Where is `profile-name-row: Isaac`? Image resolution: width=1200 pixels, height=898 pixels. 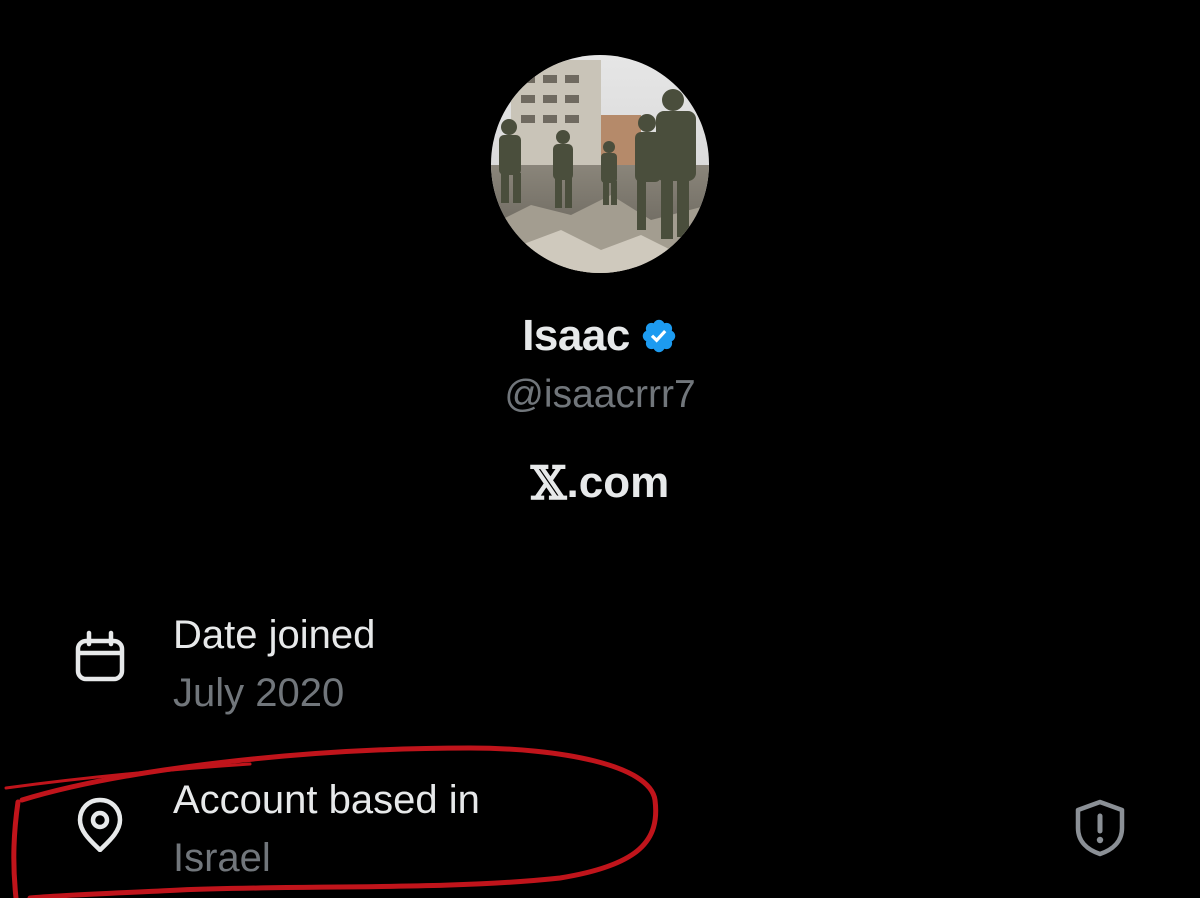
profile-name-row: Isaac is located at coordinates (600, 336).